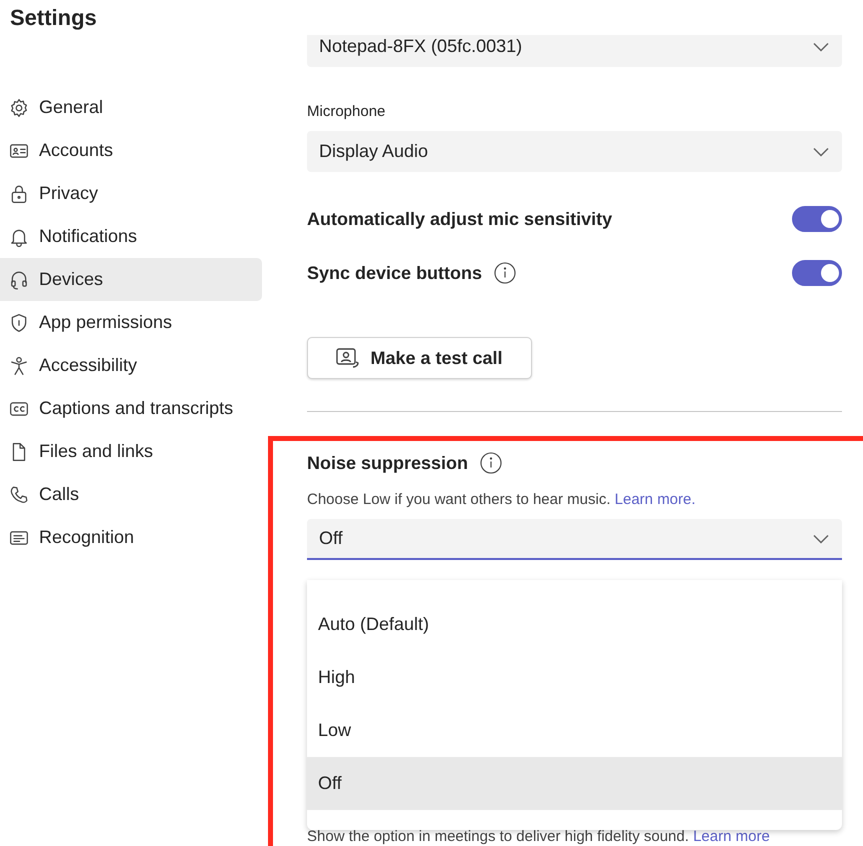 This screenshot has width=863, height=846. Describe the element at coordinates (131, 279) in the screenshot. I see `sidebar-item: Devices` at that location.